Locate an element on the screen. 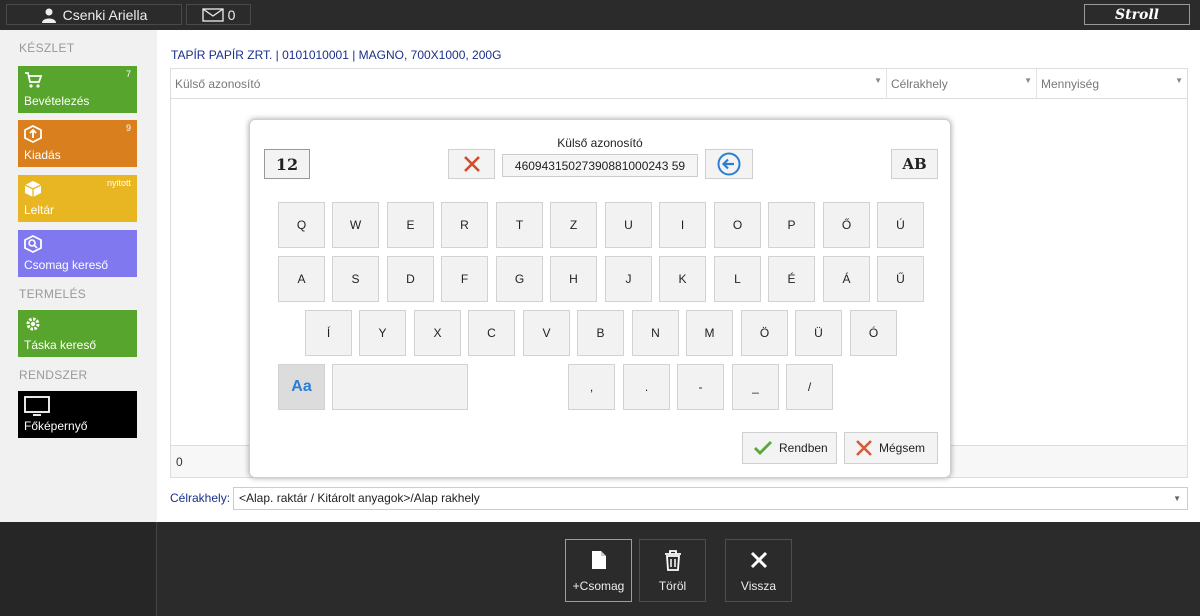 This screenshot has height=616, width=1200. tile-badge: 9 is located at coordinates (128, 128).